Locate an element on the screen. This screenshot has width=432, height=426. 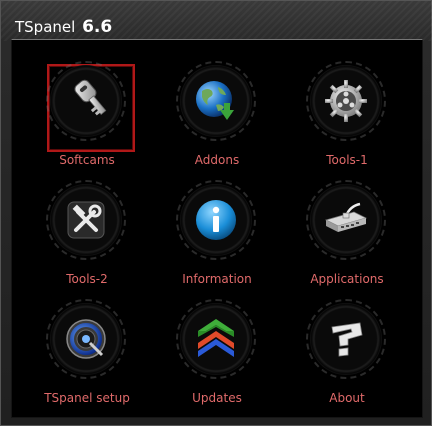
menu-item-label: Addons is located at coordinates (217, 160).